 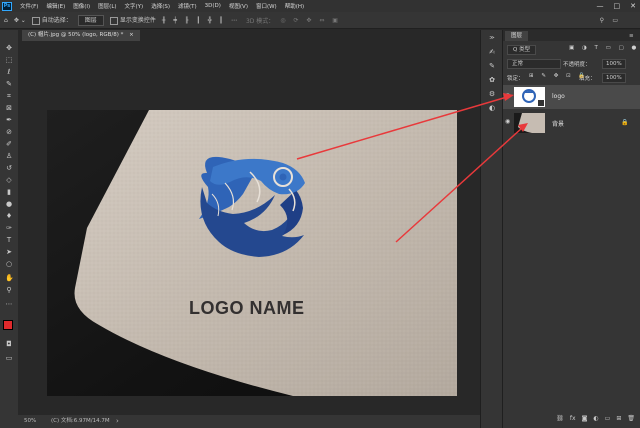 I want to click on zoom-tool-icon: ⚲, so click(x=9, y=290).